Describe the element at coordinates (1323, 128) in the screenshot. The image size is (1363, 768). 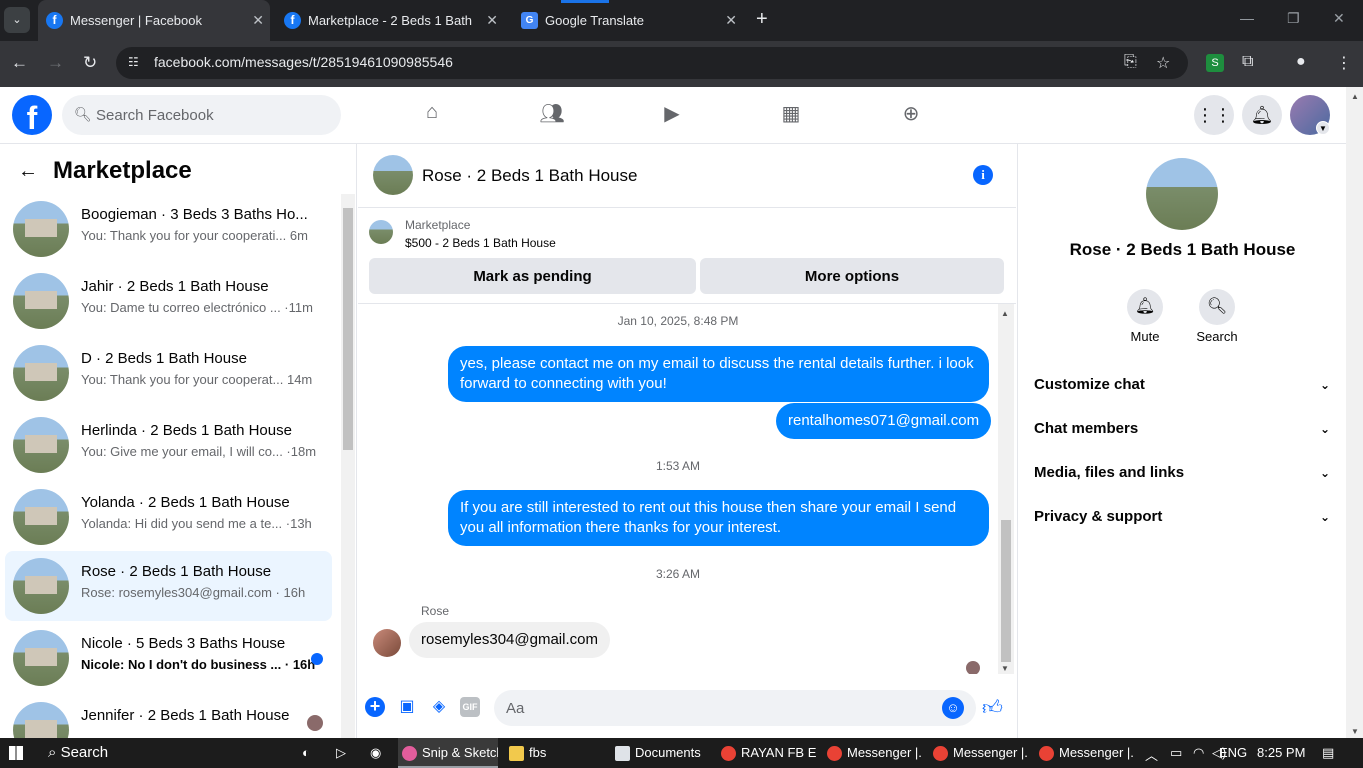
I see `account-chevron-down-icon: ▼` at that location.